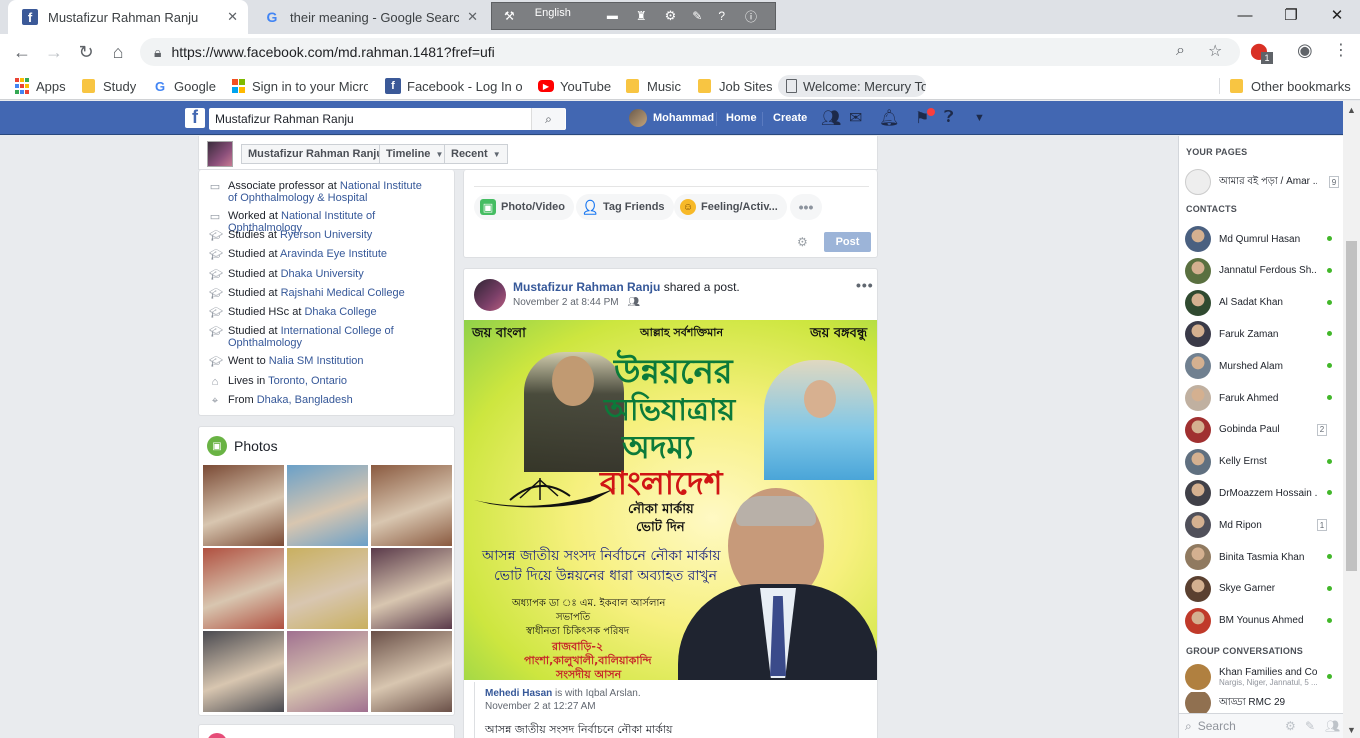 This screenshot has width=1360, height=738. What do you see at coordinates (184, 86) in the screenshot?
I see `bookmark-google: G Google` at bounding box center [184, 86].